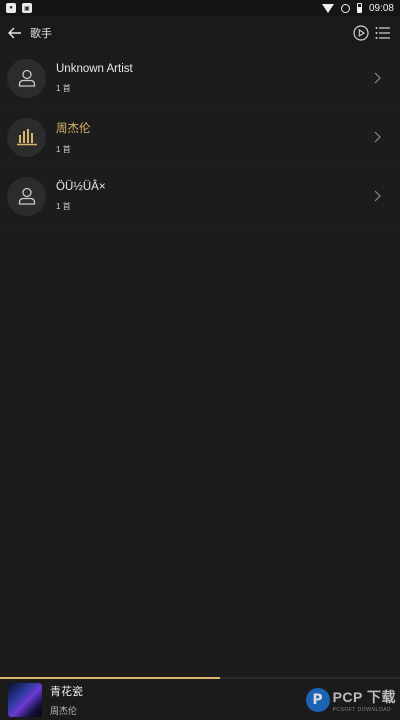  I want to click on header-actions, so click(376, 33).